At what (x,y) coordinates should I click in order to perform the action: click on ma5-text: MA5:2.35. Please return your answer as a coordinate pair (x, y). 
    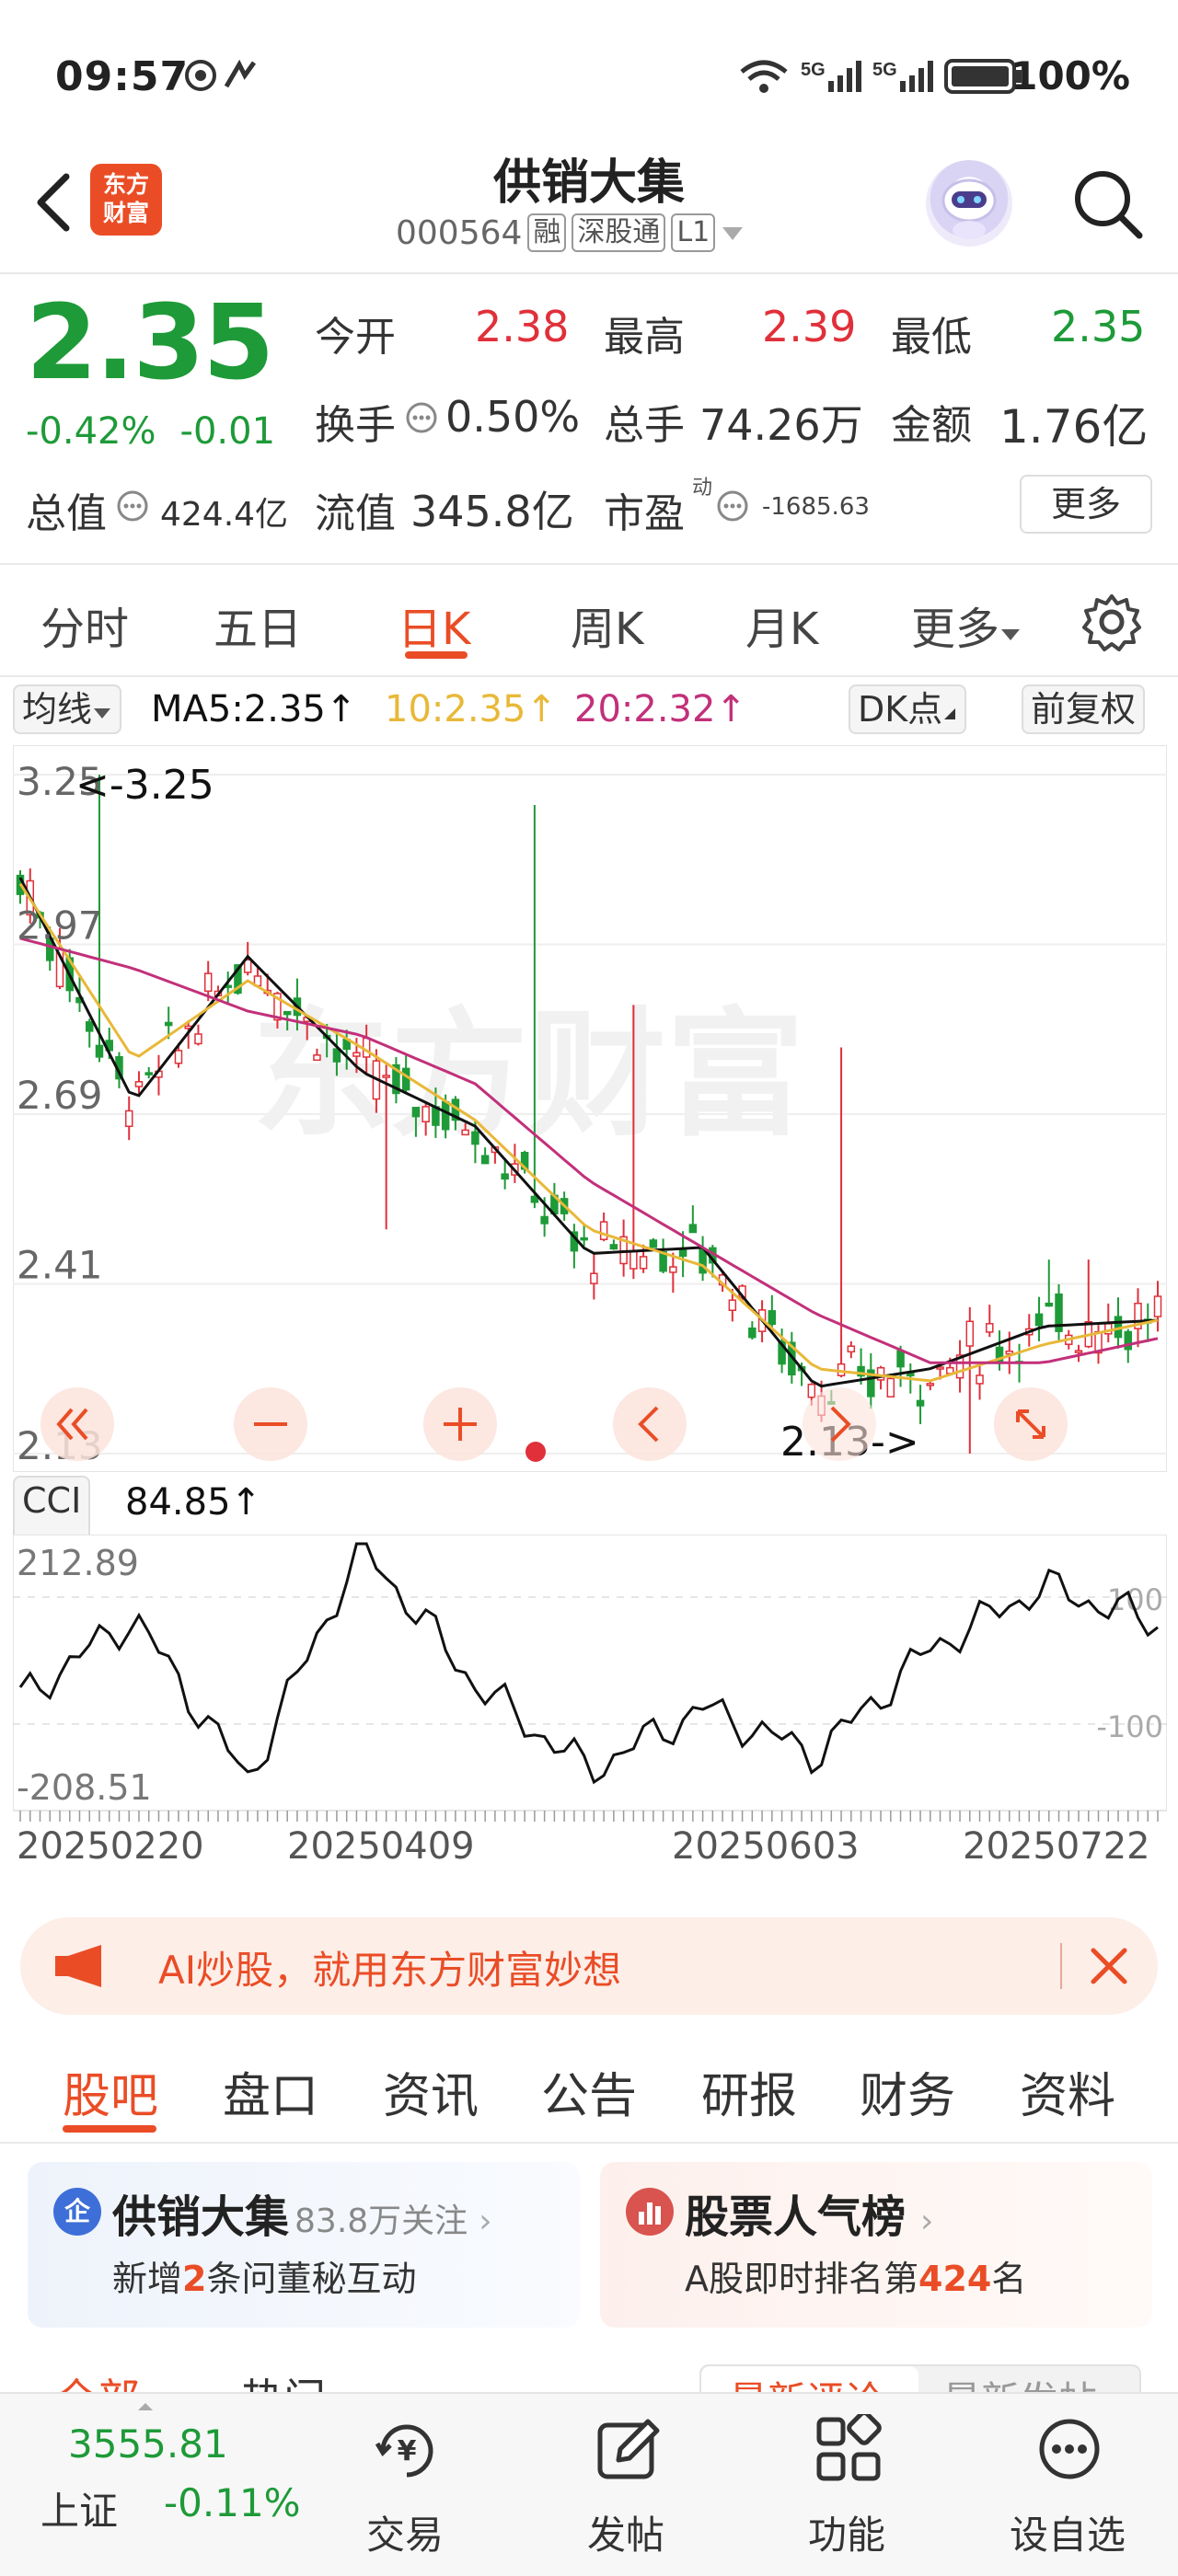
    Looking at the image, I should click on (238, 709).